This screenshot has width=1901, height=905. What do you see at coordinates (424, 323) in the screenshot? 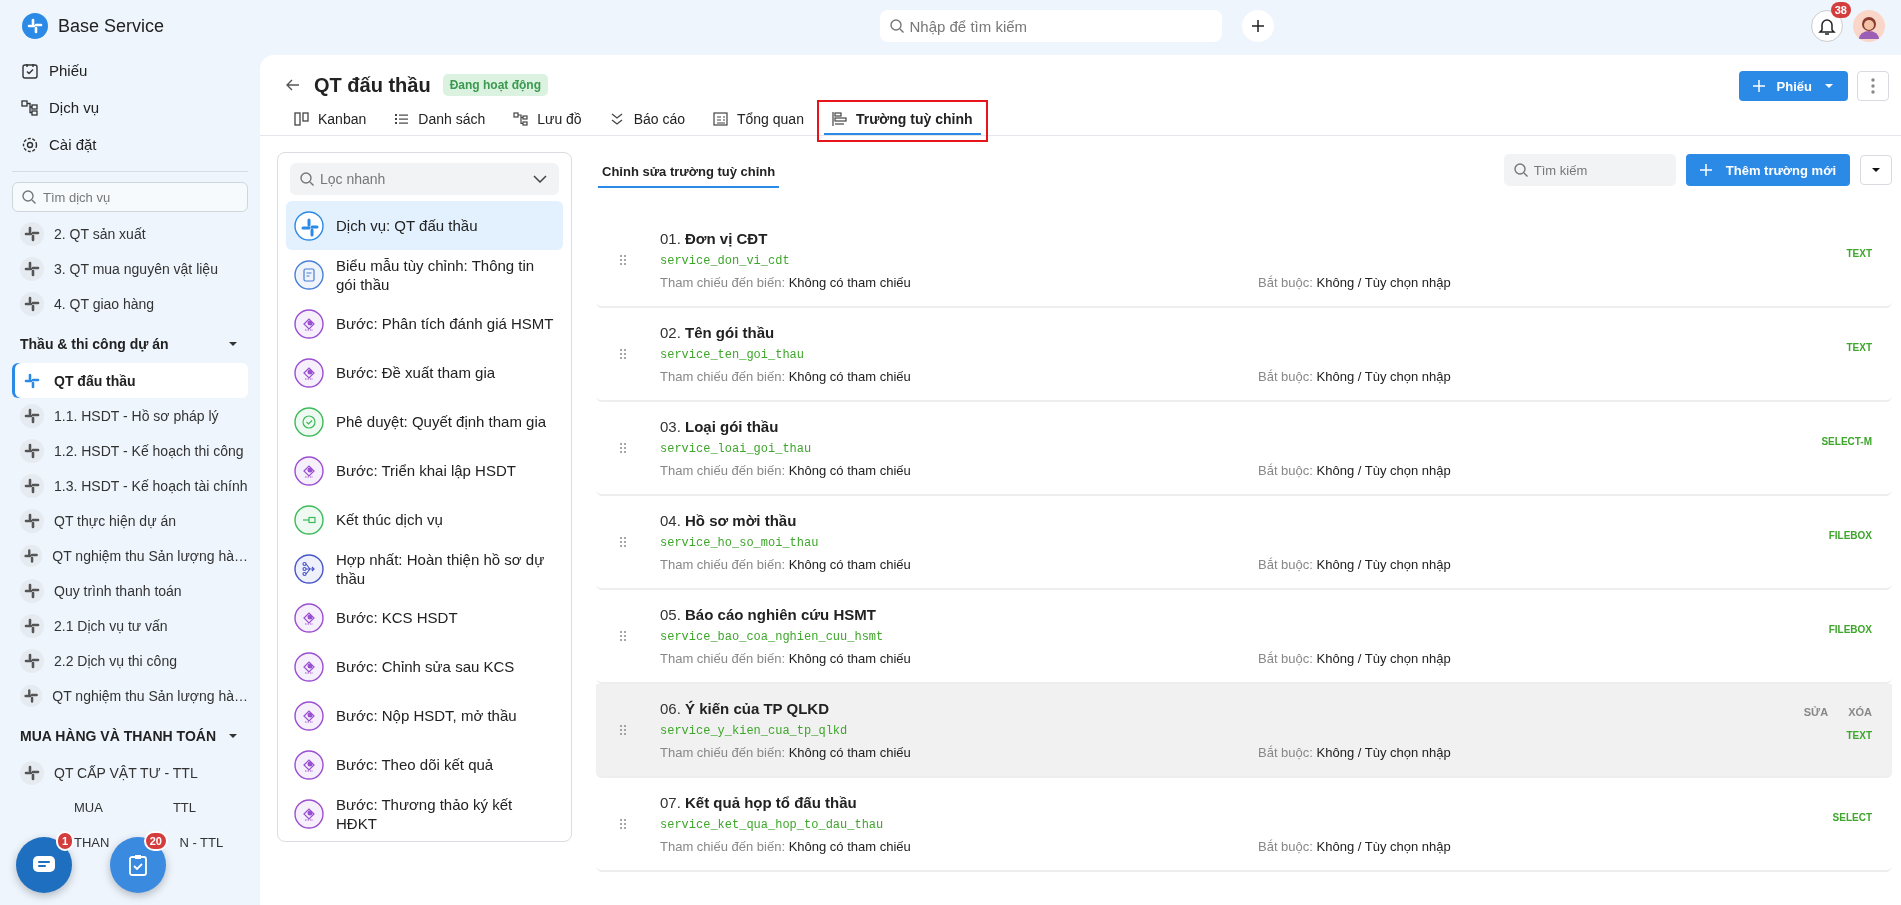
I see `step-item: Bước: Phân tích đánh giá HSMT` at bounding box center [424, 323].